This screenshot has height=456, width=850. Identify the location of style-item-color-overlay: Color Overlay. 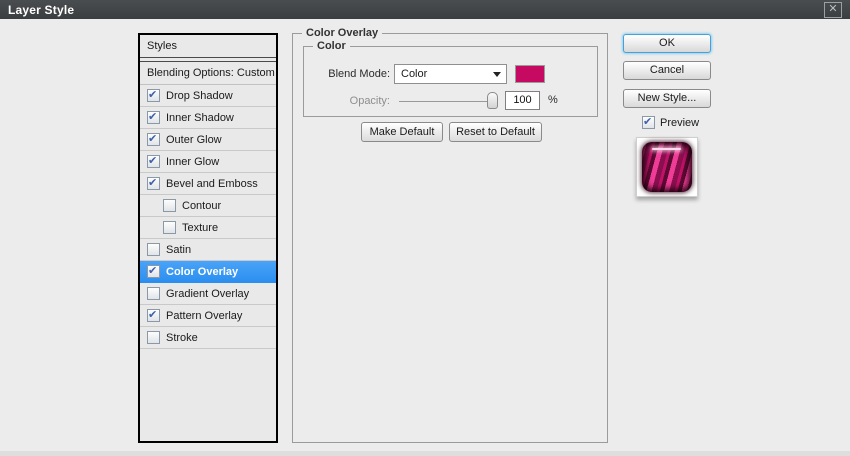
(208, 272).